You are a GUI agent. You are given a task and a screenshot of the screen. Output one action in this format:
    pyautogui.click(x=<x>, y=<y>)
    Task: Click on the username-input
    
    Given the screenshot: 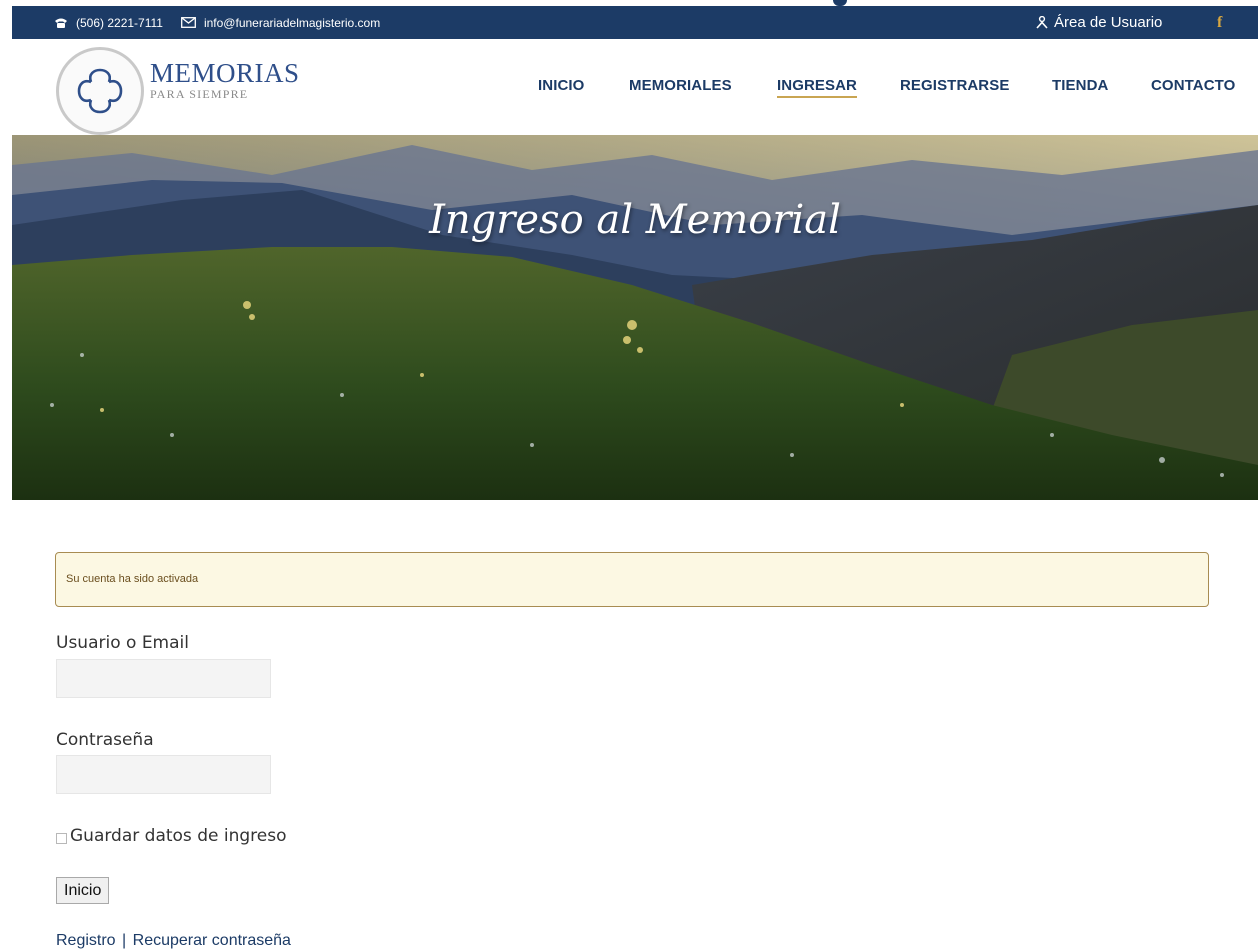 What is the action you would take?
    pyautogui.click(x=163, y=678)
    